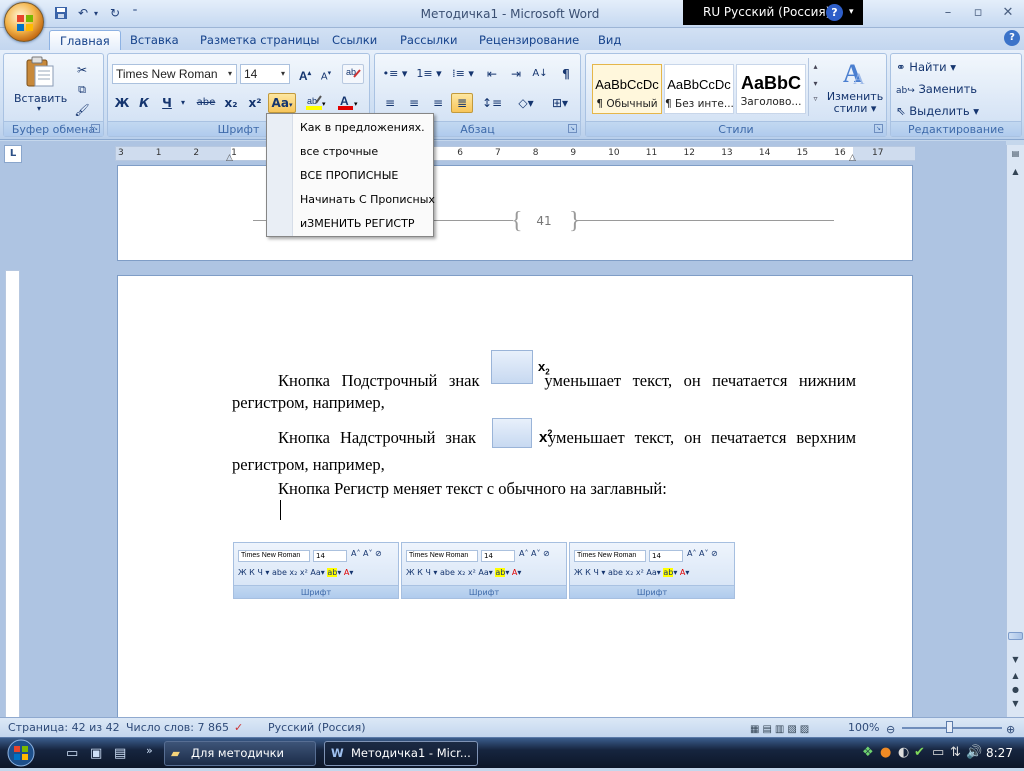 The width and height of the screenshot is (1024, 771). What do you see at coordinates (492, 103) in the screenshot?
I see `line-spacing-icon: ↕≡` at bounding box center [492, 103].